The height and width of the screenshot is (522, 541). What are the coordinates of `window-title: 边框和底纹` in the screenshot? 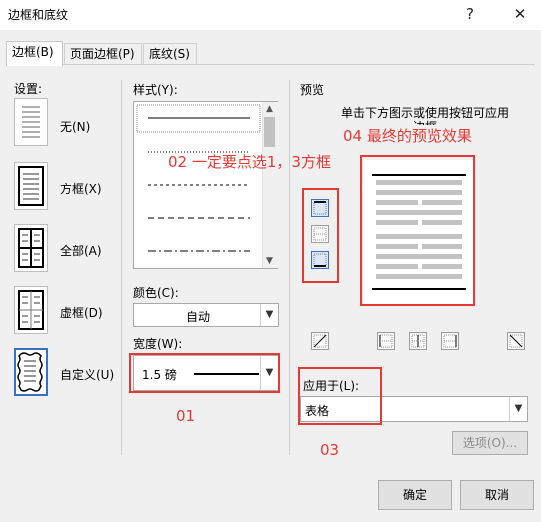 It's located at (38, 15).